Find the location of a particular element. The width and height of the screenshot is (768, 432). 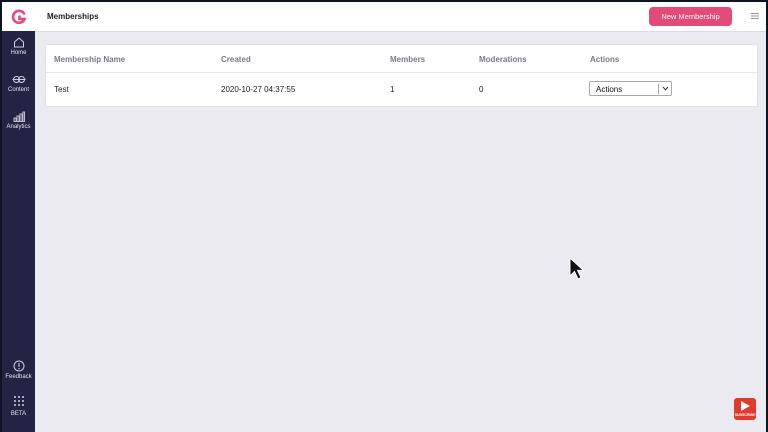

sidebar-item-feedback: Feedback is located at coordinates (18, 370).